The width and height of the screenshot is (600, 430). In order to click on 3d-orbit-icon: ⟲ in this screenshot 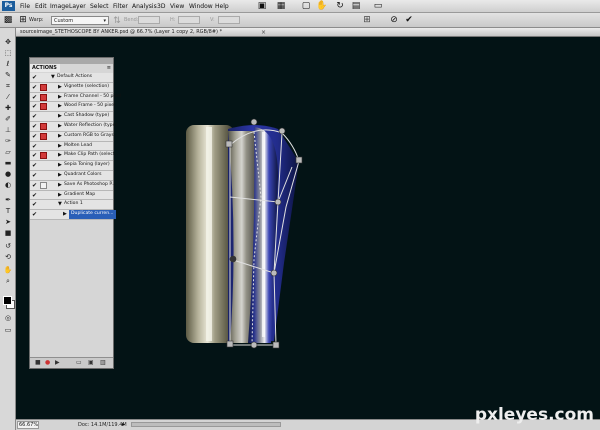, I will do `click(8, 257)`.